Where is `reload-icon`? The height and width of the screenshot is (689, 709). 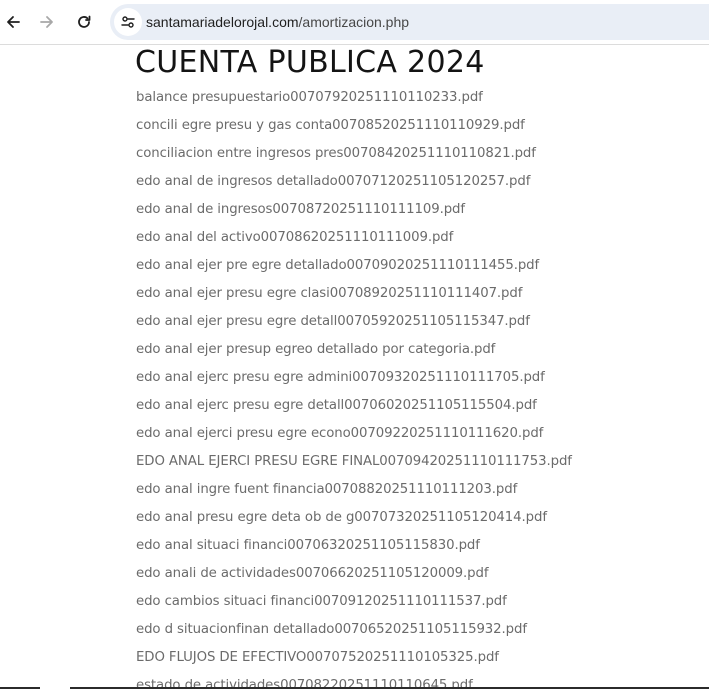 reload-icon is located at coordinates (84, 21).